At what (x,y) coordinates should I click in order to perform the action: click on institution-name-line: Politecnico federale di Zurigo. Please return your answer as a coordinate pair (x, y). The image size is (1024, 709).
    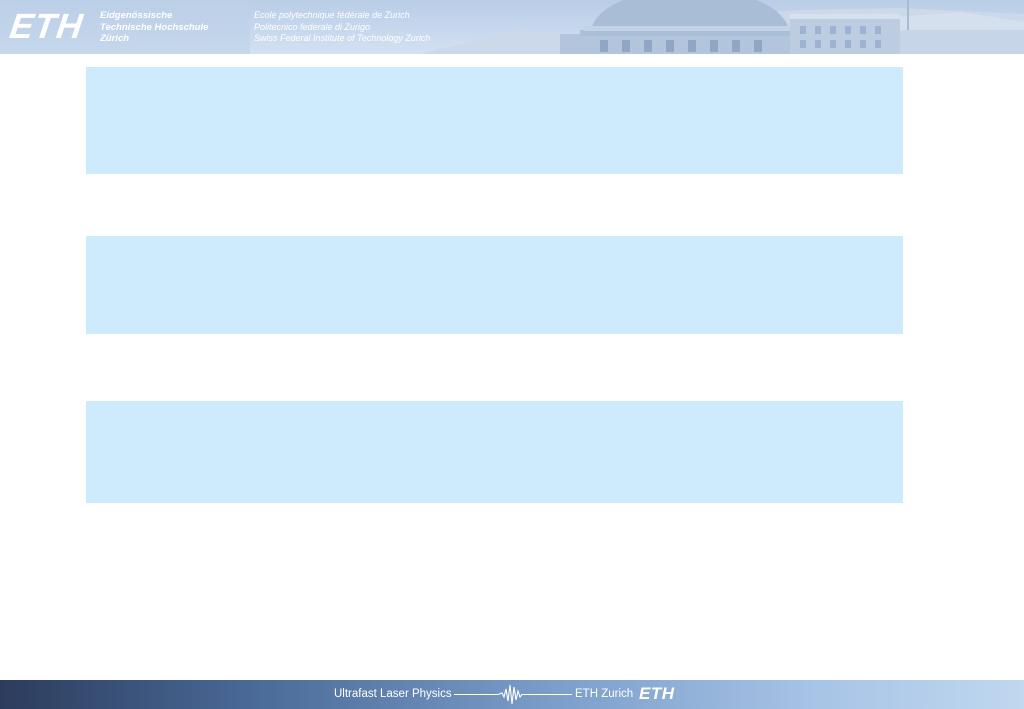
    Looking at the image, I should click on (312, 26).